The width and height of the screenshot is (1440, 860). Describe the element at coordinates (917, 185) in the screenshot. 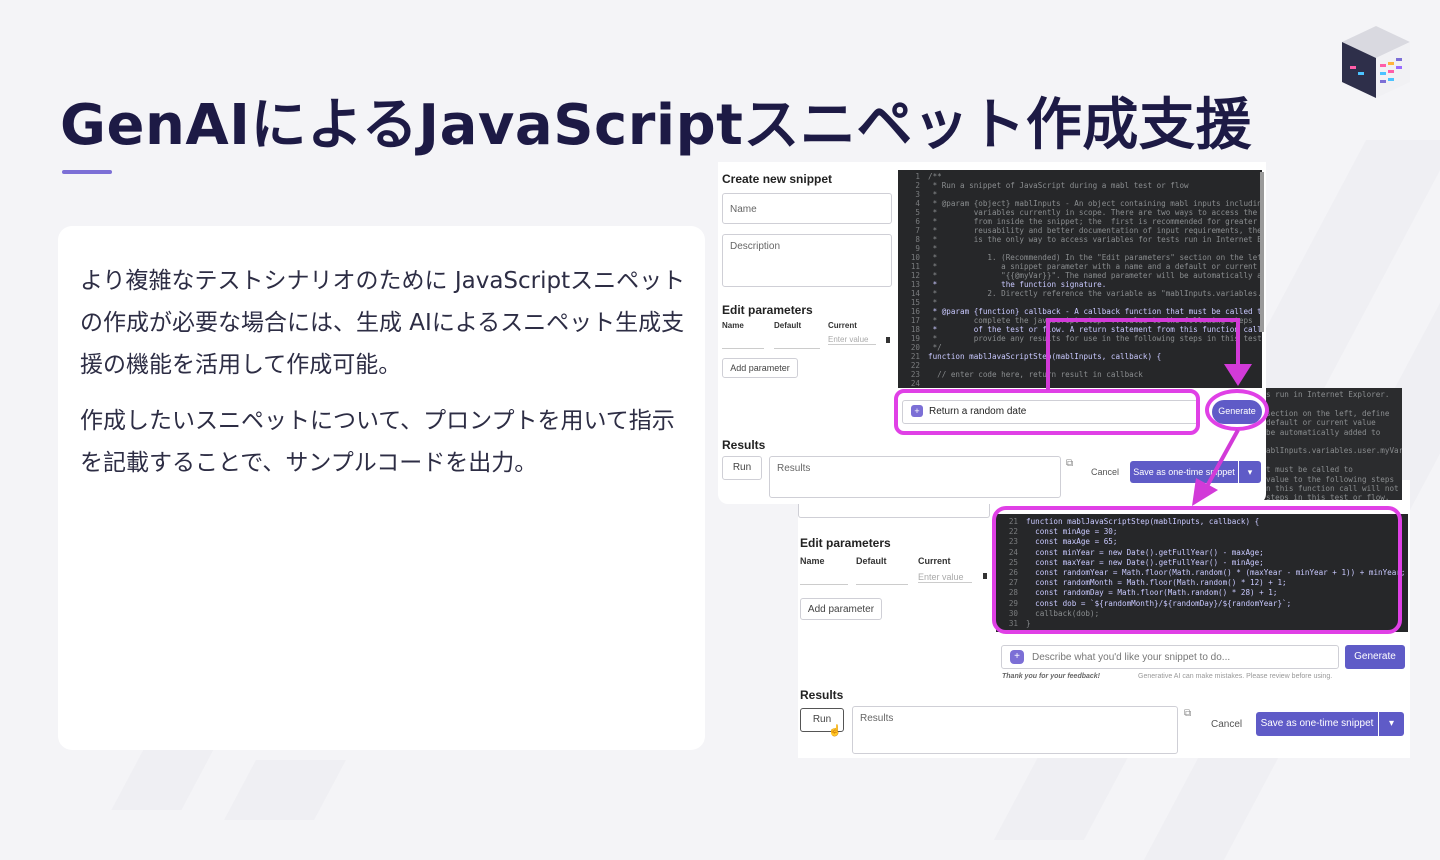

I see `code-line-number: 2` at that location.